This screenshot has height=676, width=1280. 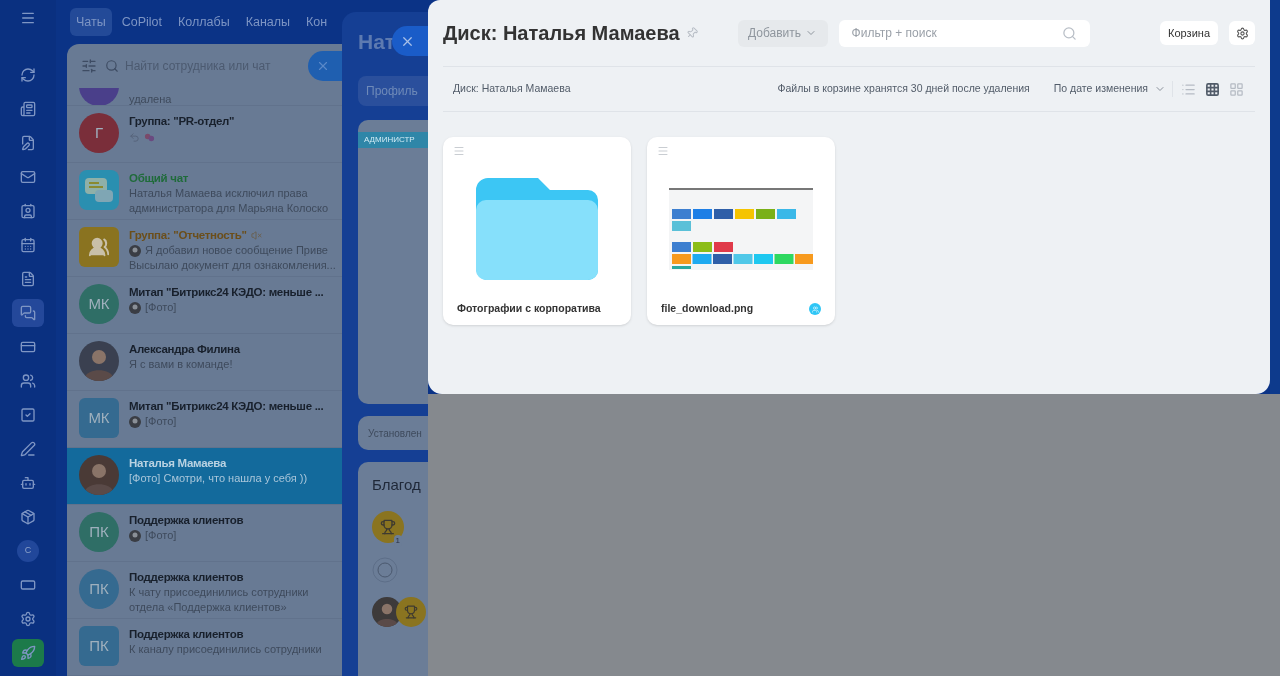 I want to click on grid-view-icon, so click(x=1212, y=89).